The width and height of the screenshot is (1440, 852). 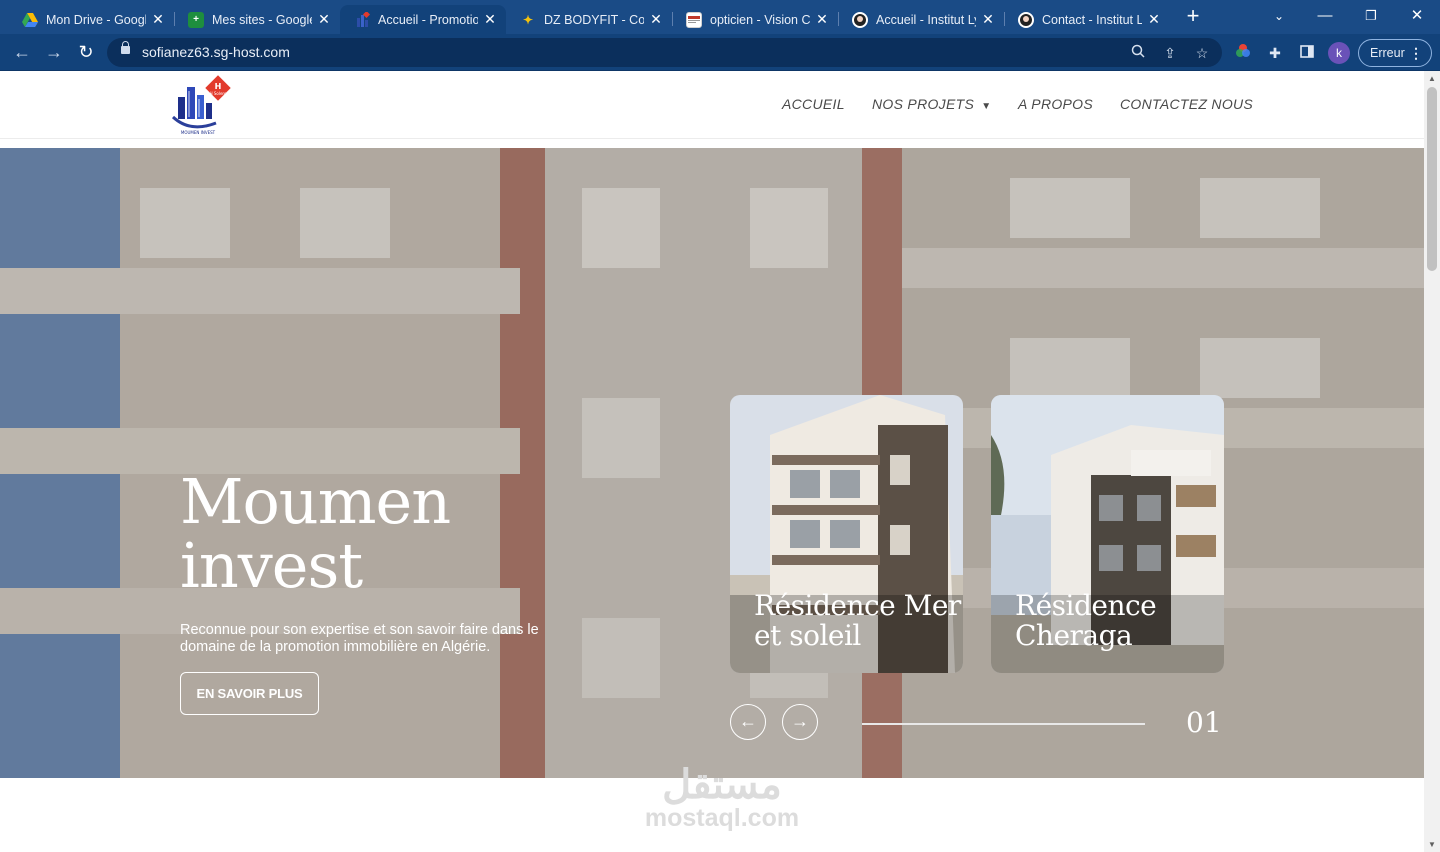 I want to click on error-label: Erreur, so click(x=1387, y=53).